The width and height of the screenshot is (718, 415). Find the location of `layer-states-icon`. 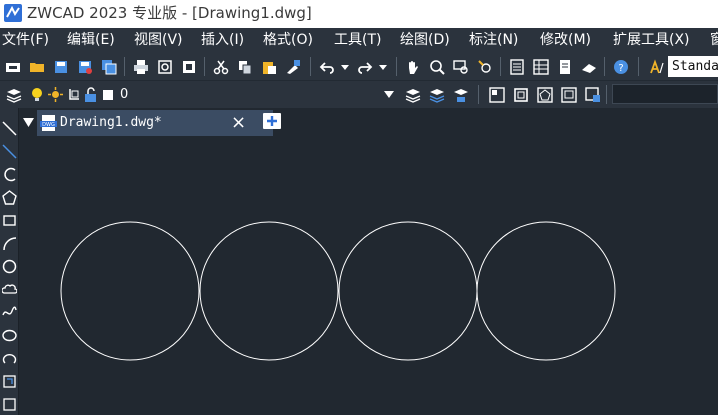

layer-states-icon is located at coordinates (460, 94).